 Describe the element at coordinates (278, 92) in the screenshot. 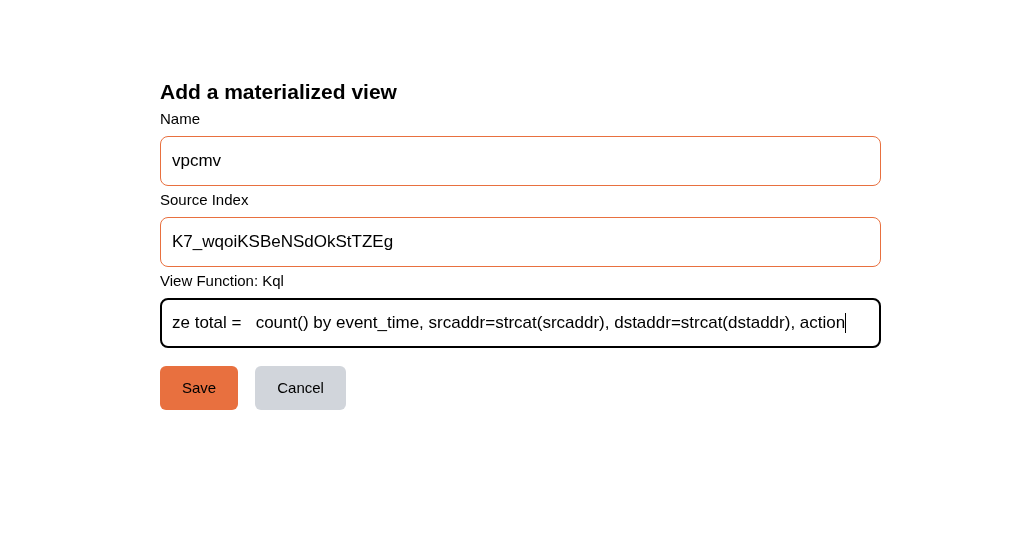

I see `form-title: Add a materialized view` at that location.